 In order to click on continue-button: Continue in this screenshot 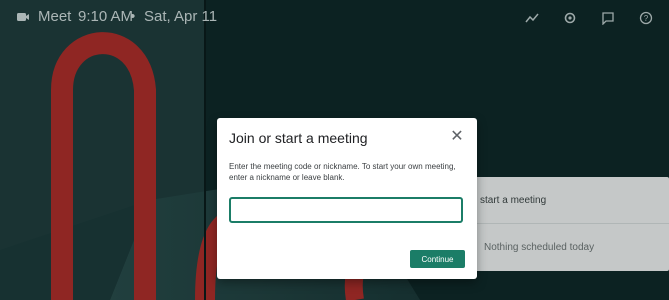, I will do `click(437, 259)`.